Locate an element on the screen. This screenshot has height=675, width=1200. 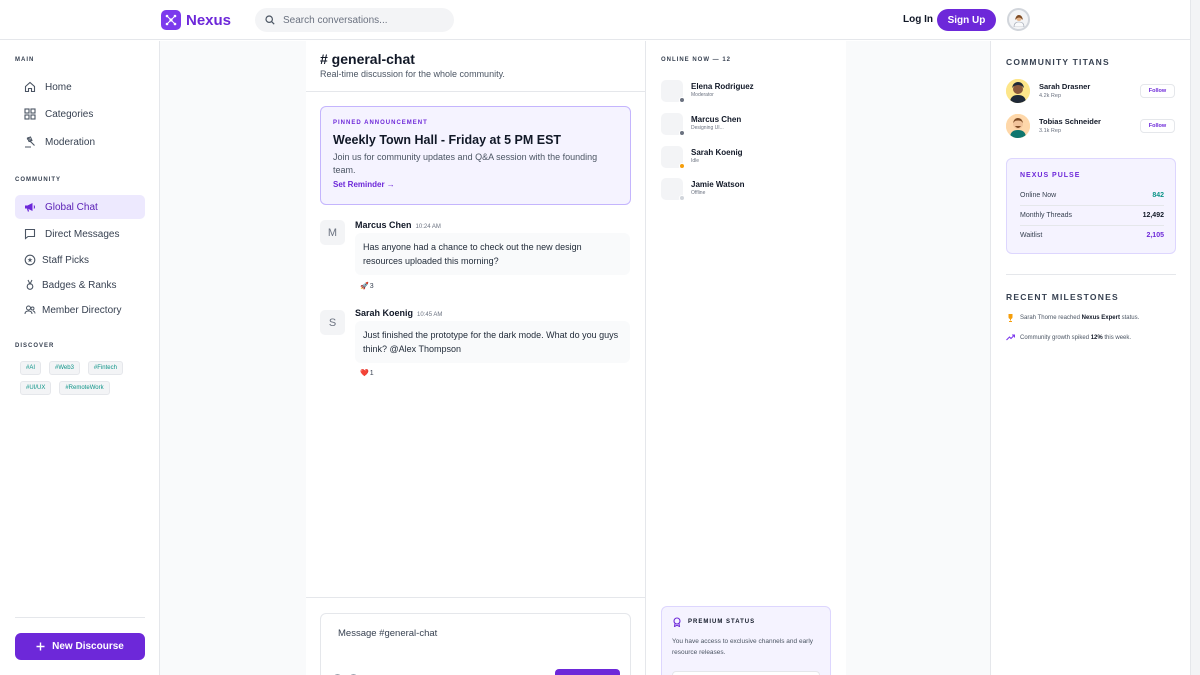
sidebar-item-categories: Categories is located at coordinates (80, 114).